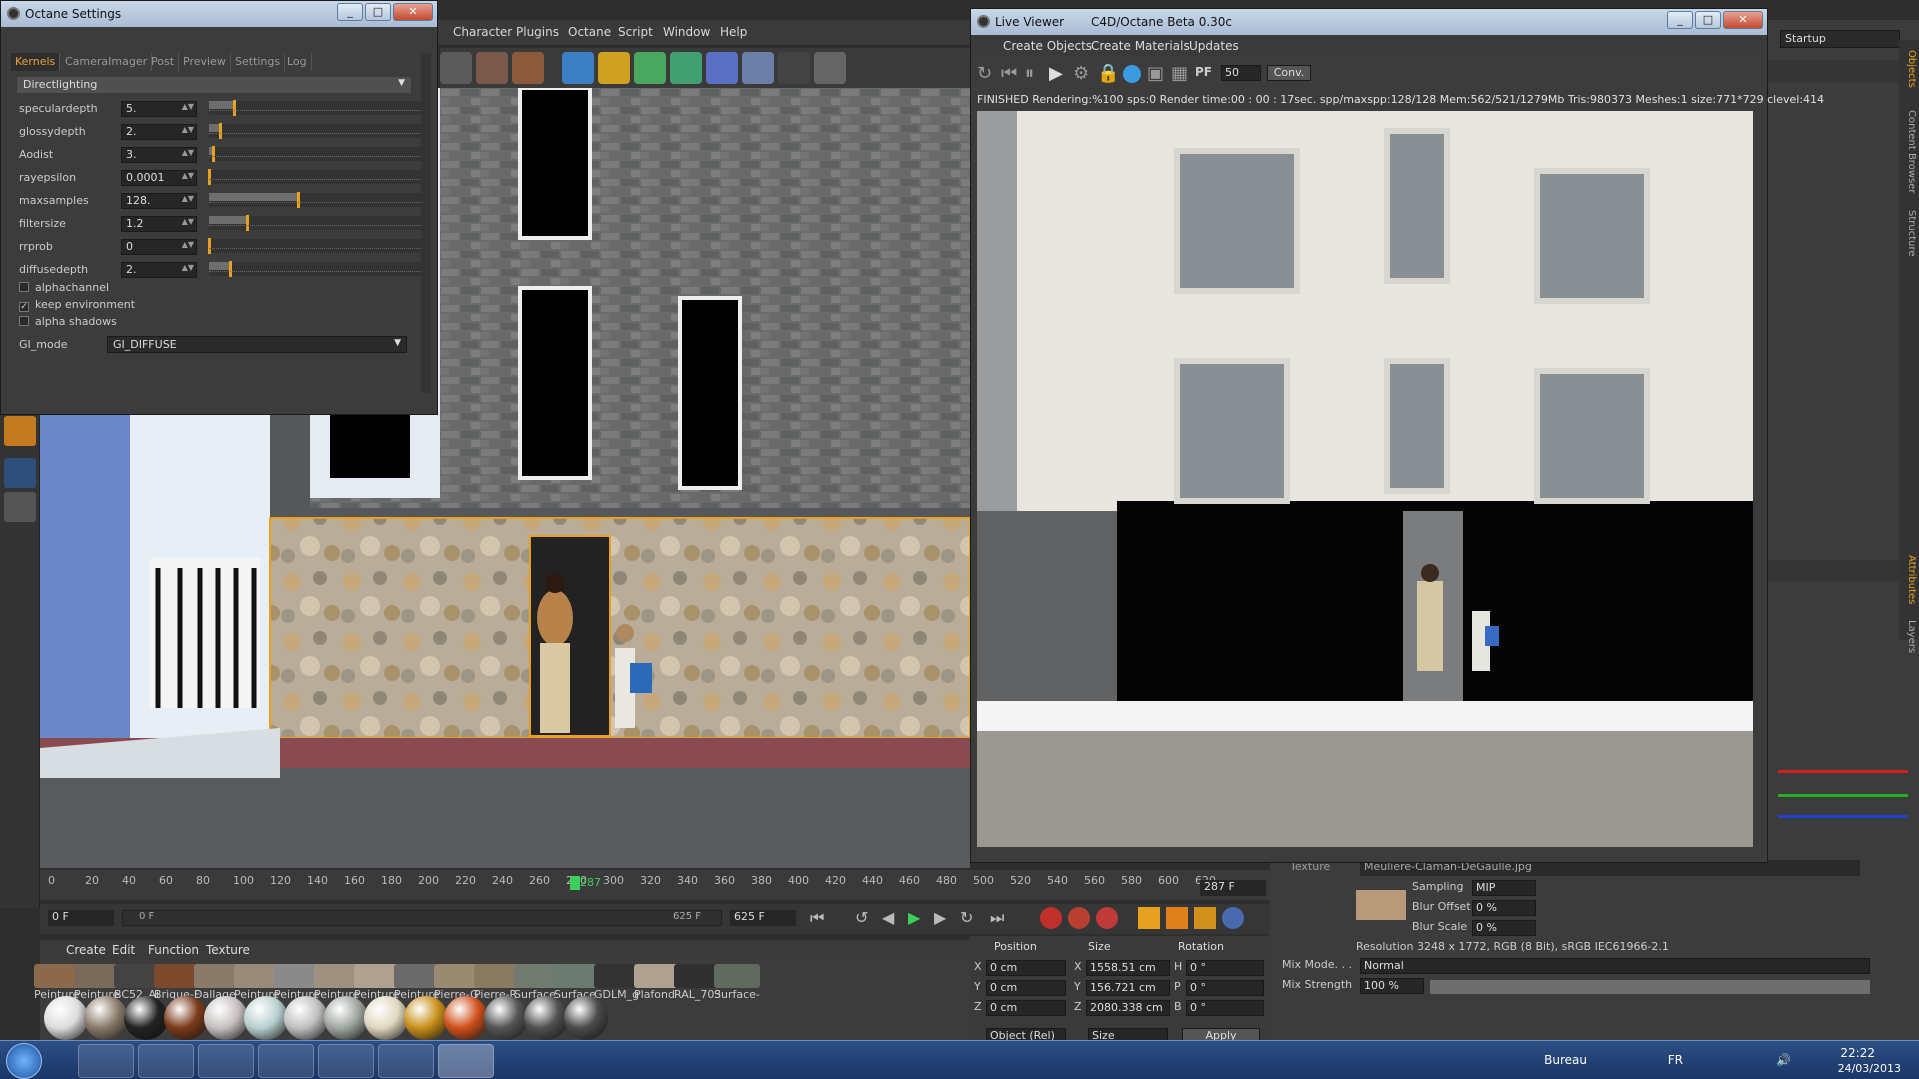 This screenshot has width=1919, height=1079. What do you see at coordinates (1225, 988) in the screenshot?
I see `rot-p-field: 0 °` at bounding box center [1225, 988].